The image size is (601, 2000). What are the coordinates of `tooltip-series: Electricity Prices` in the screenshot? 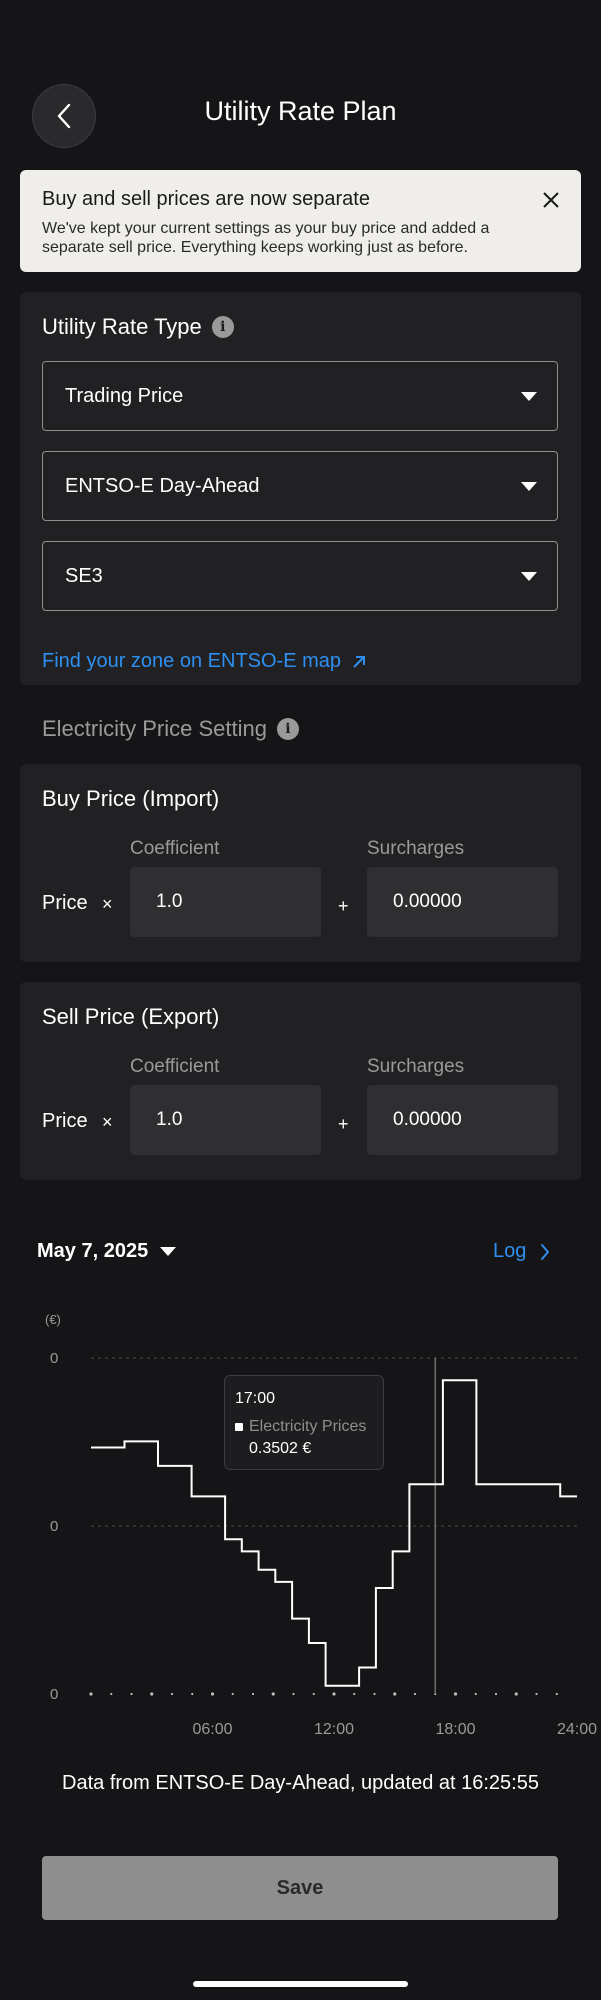 It's located at (304, 1427).